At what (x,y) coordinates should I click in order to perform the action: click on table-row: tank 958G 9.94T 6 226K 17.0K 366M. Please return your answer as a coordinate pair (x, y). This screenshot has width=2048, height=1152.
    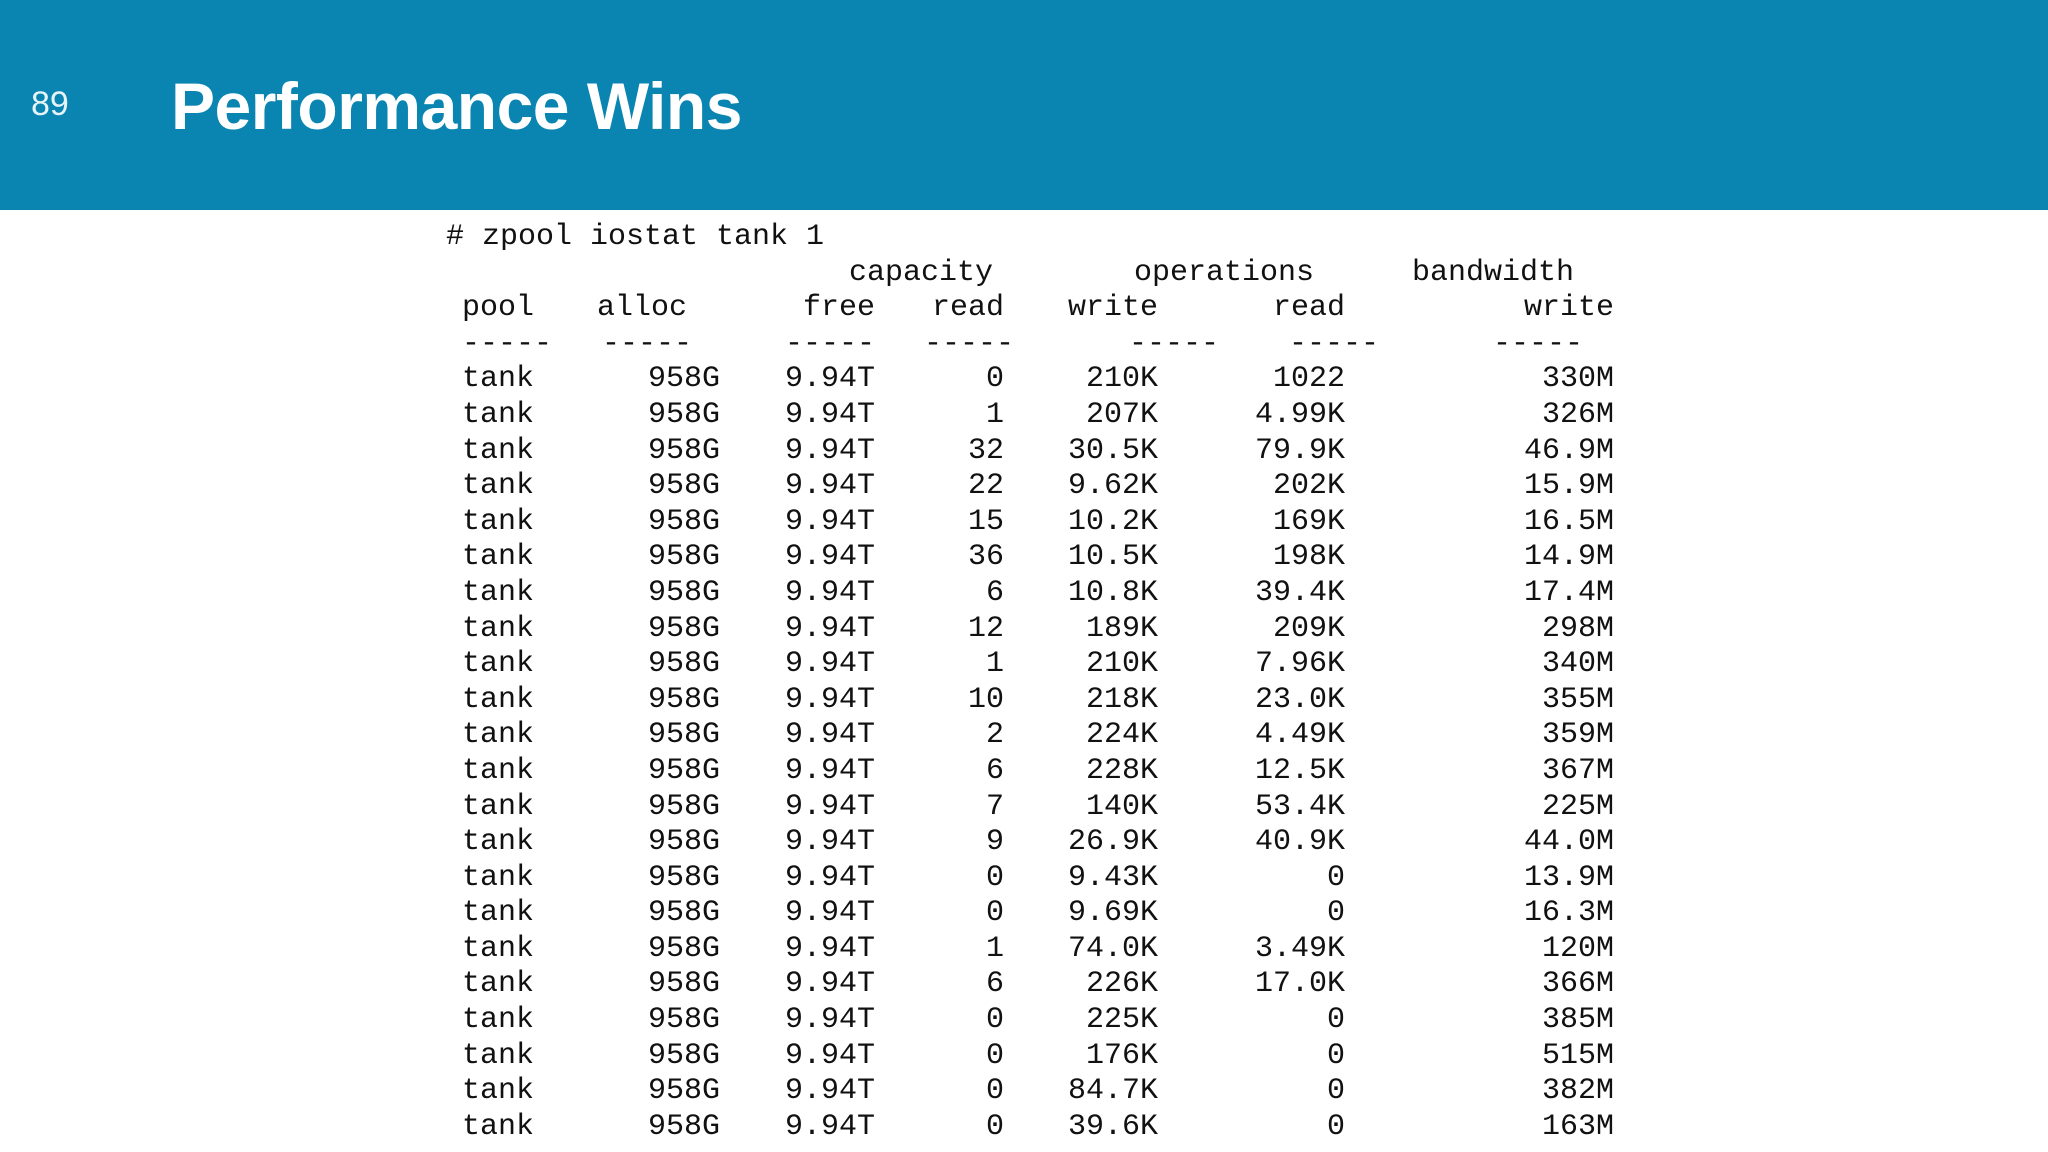
    Looking at the image, I should click on (1030, 984).